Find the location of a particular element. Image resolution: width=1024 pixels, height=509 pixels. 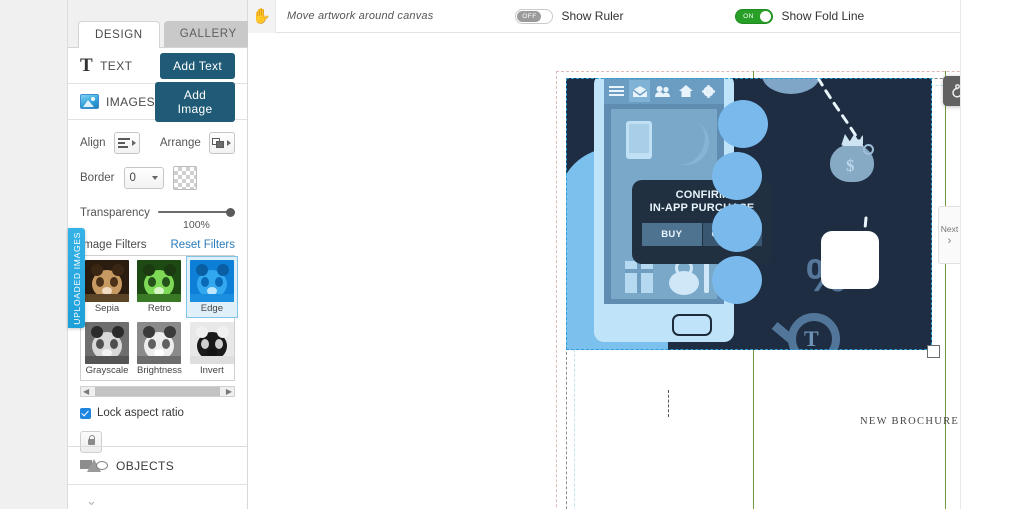

next-page-tab: Next › is located at coordinates (949, 235).